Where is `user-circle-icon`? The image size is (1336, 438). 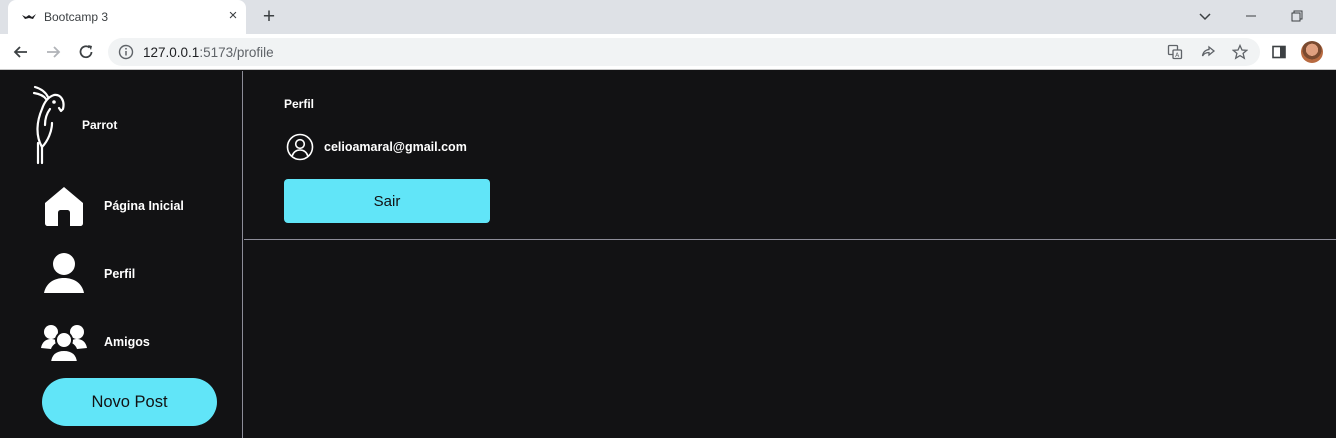
user-circle-icon is located at coordinates (300, 147).